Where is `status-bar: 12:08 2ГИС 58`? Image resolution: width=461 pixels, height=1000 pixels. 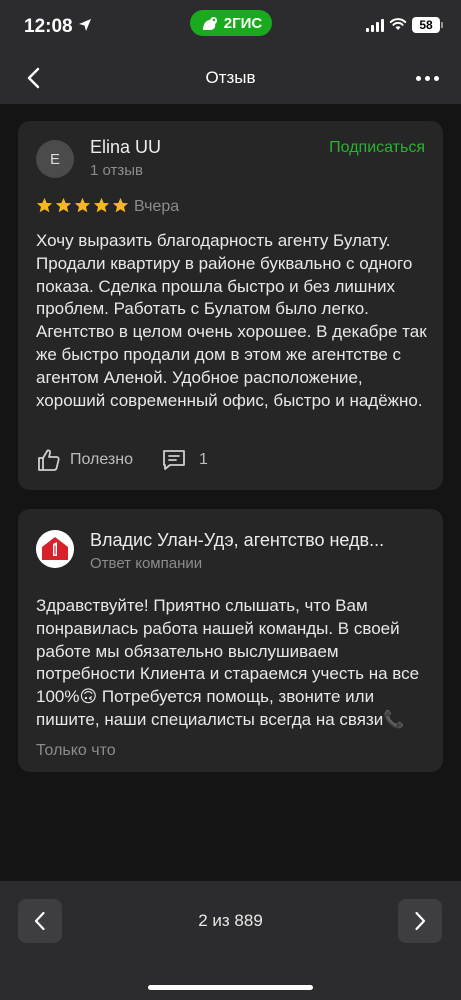
status-bar: 12:08 2ГИС 58 is located at coordinates (230, 26).